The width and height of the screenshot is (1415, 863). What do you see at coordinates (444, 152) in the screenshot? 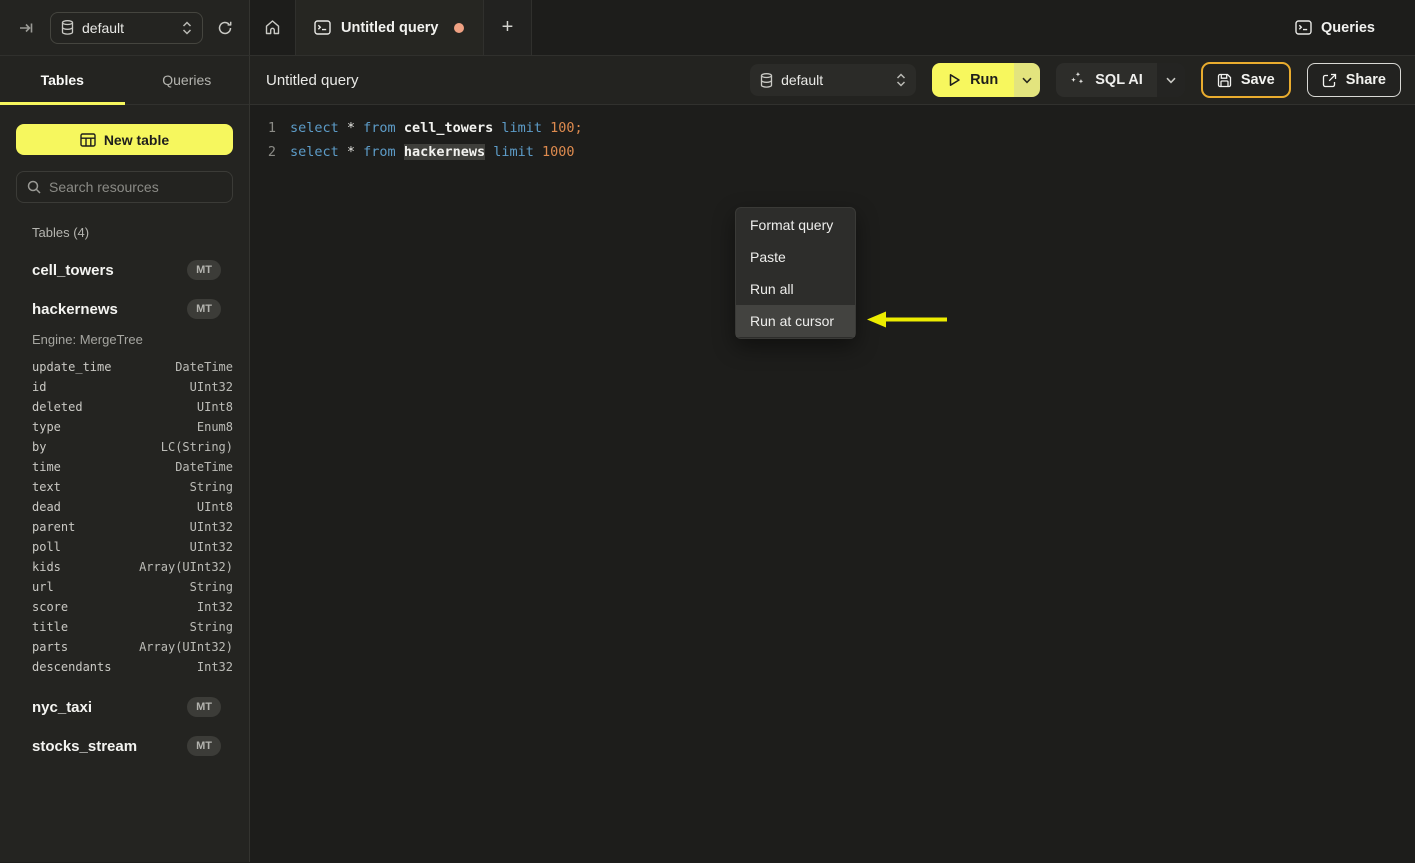
I see `code-token: hackernews` at bounding box center [444, 152].